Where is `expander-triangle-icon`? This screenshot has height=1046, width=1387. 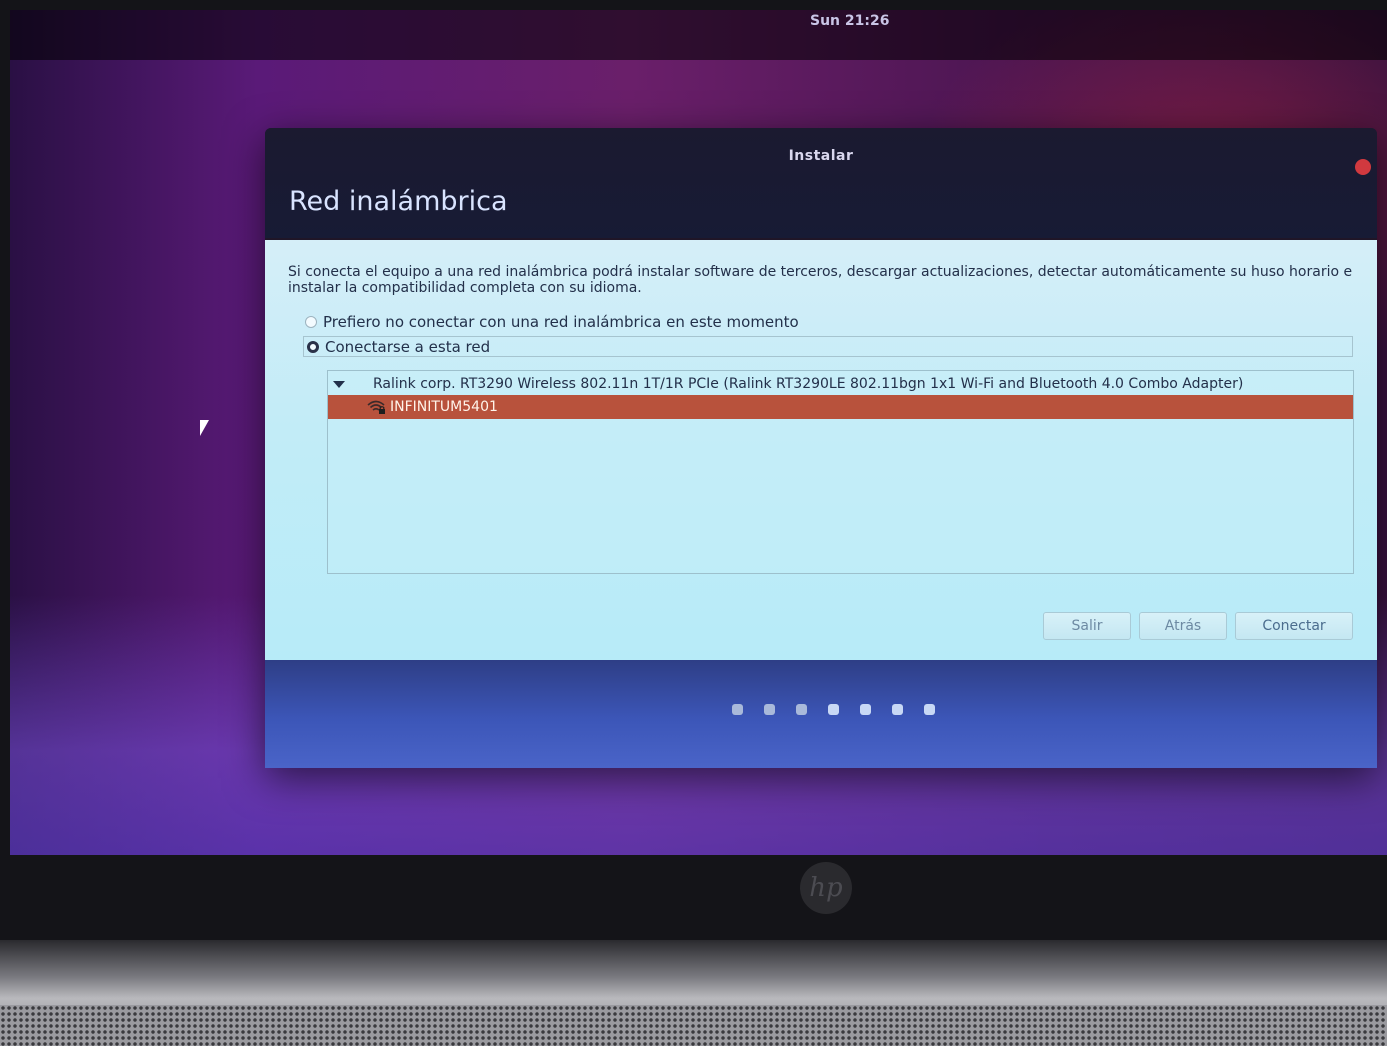 expander-triangle-icon is located at coordinates (339, 384).